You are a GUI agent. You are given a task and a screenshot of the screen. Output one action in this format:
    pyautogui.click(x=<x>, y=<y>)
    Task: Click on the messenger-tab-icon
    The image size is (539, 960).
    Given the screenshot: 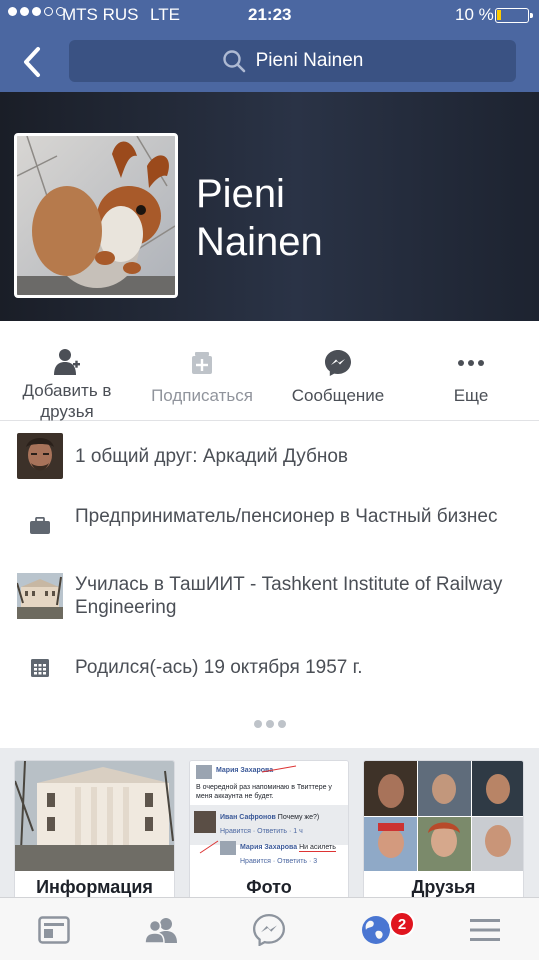 What is the action you would take?
    pyautogui.click(x=269, y=930)
    